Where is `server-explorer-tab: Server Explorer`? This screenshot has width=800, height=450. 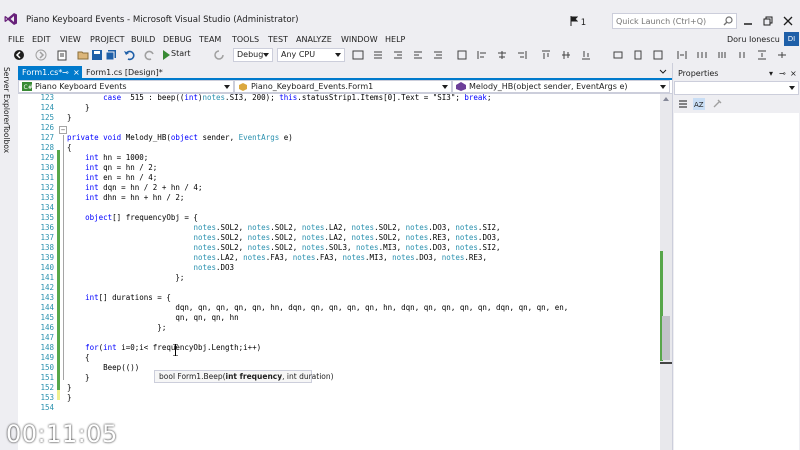
server-explorer-tab: Server Explorer is located at coordinates (6, 96).